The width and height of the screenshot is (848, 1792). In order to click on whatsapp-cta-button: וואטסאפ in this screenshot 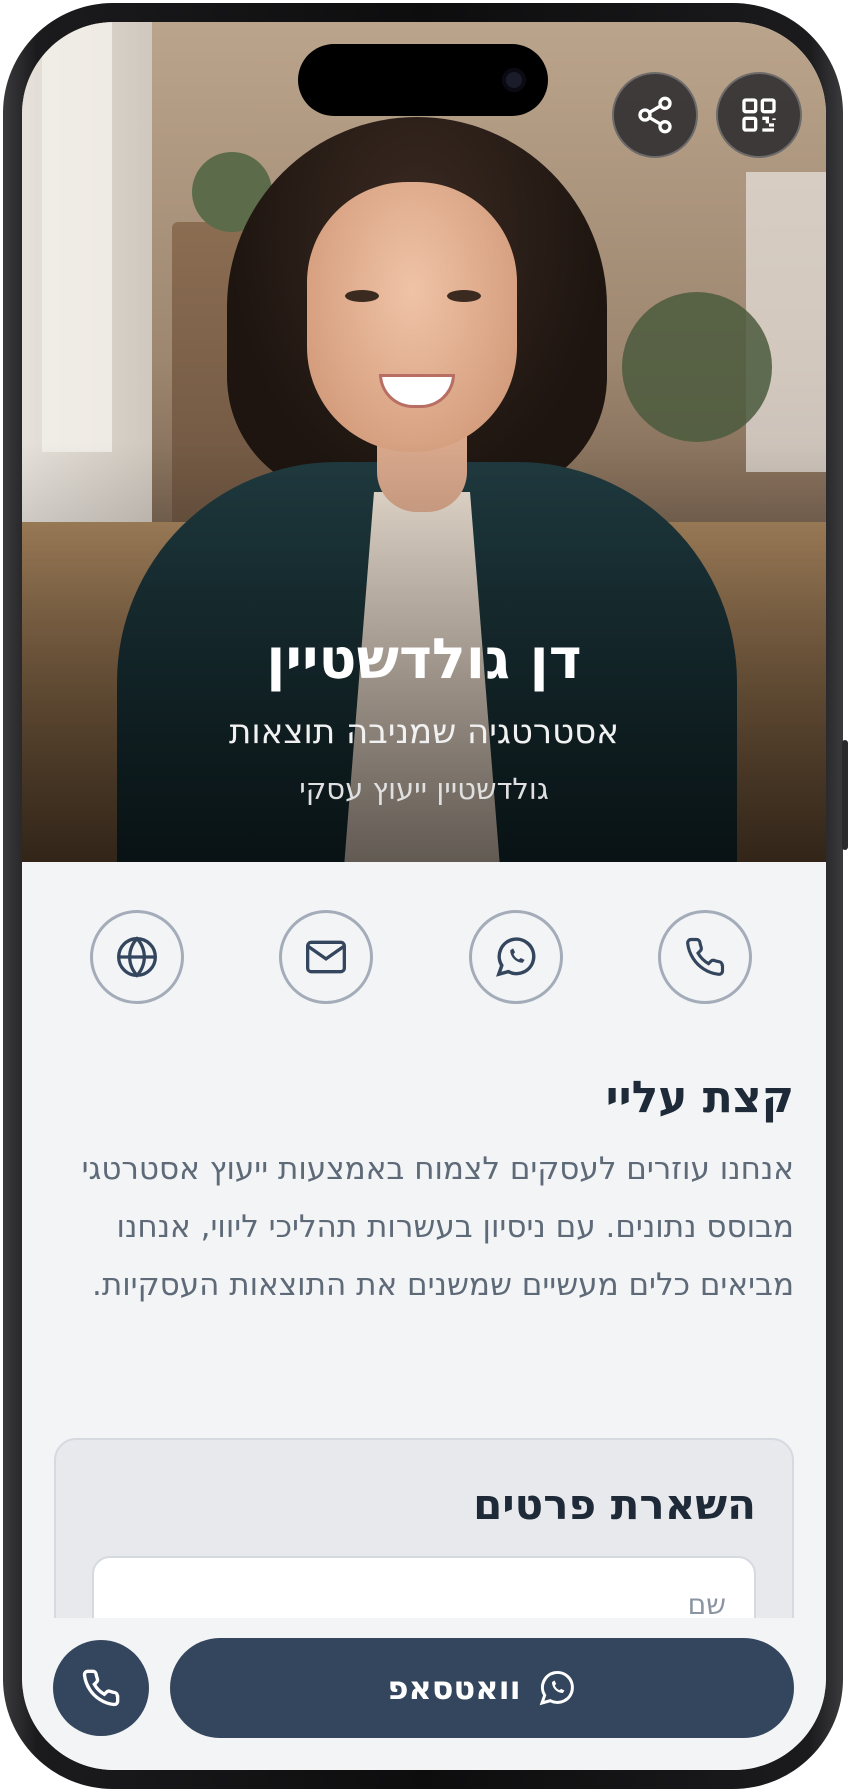, I will do `click(482, 1688)`.